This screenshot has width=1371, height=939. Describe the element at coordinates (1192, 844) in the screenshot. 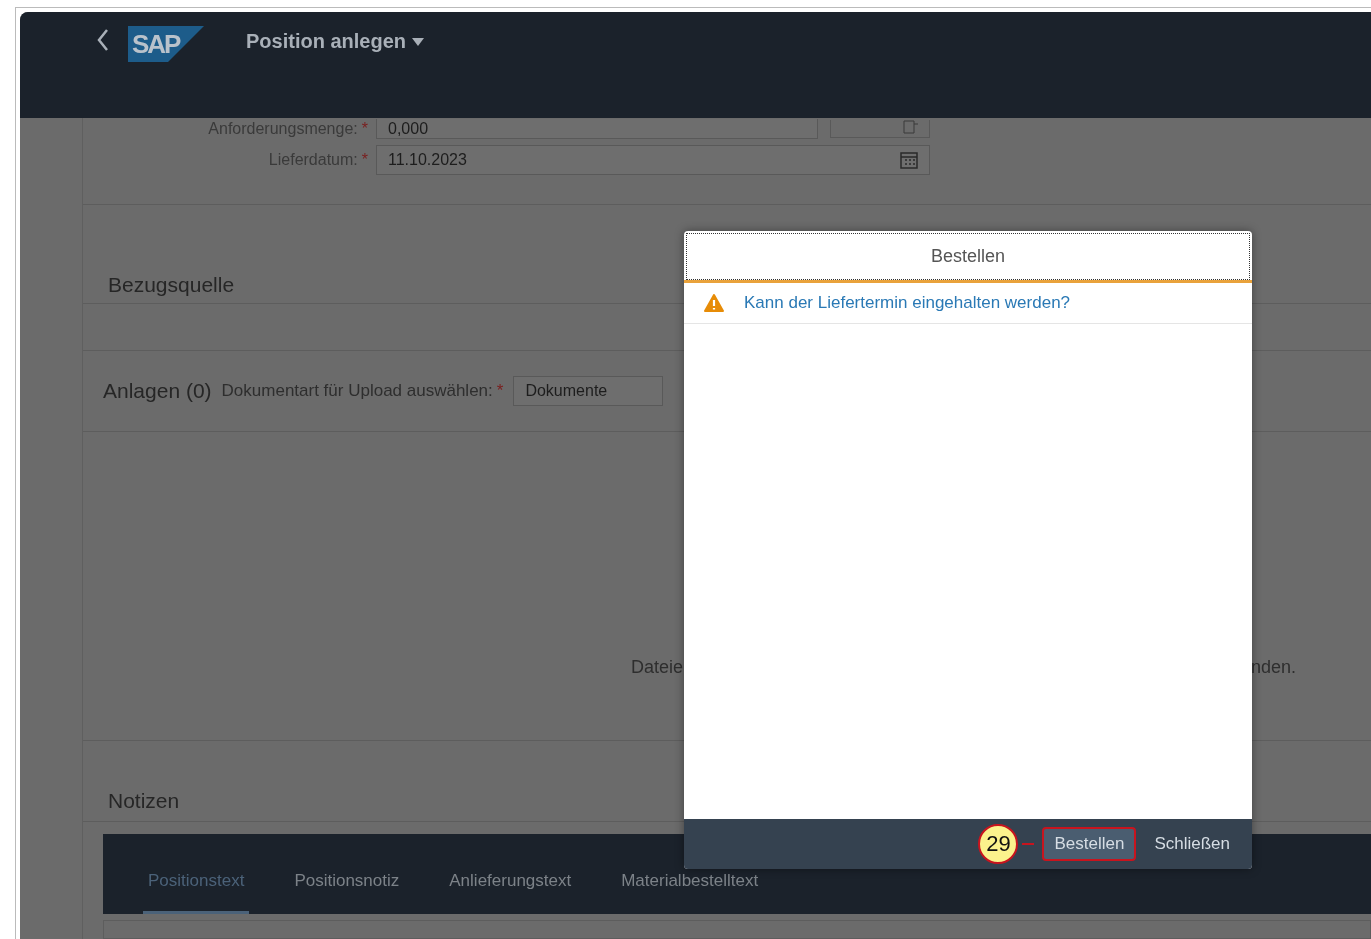

I see `close-button: Schließen` at that location.